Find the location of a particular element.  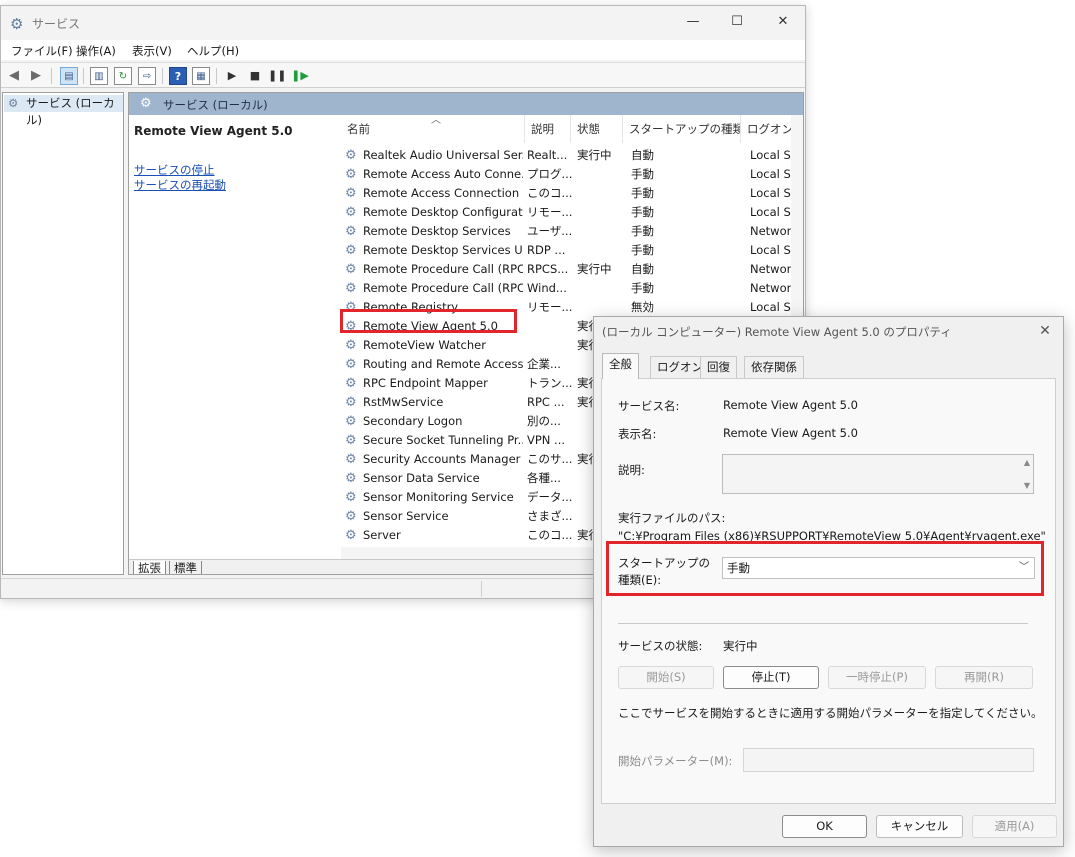

stop-button: 停止(T) is located at coordinates (771, 677).